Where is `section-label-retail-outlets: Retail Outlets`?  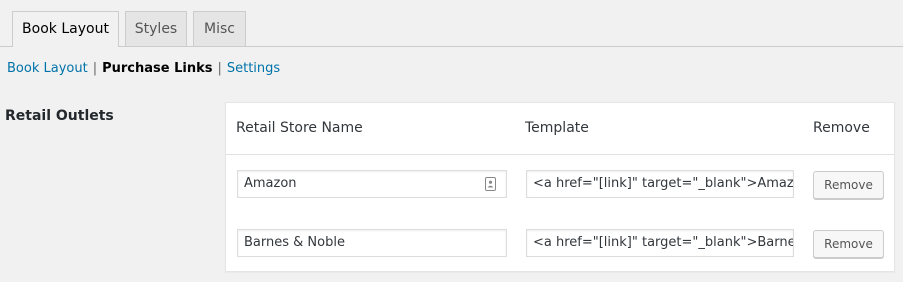
section-label-retail-outlets: Retail Outlets is located at coordinates (59, 116).